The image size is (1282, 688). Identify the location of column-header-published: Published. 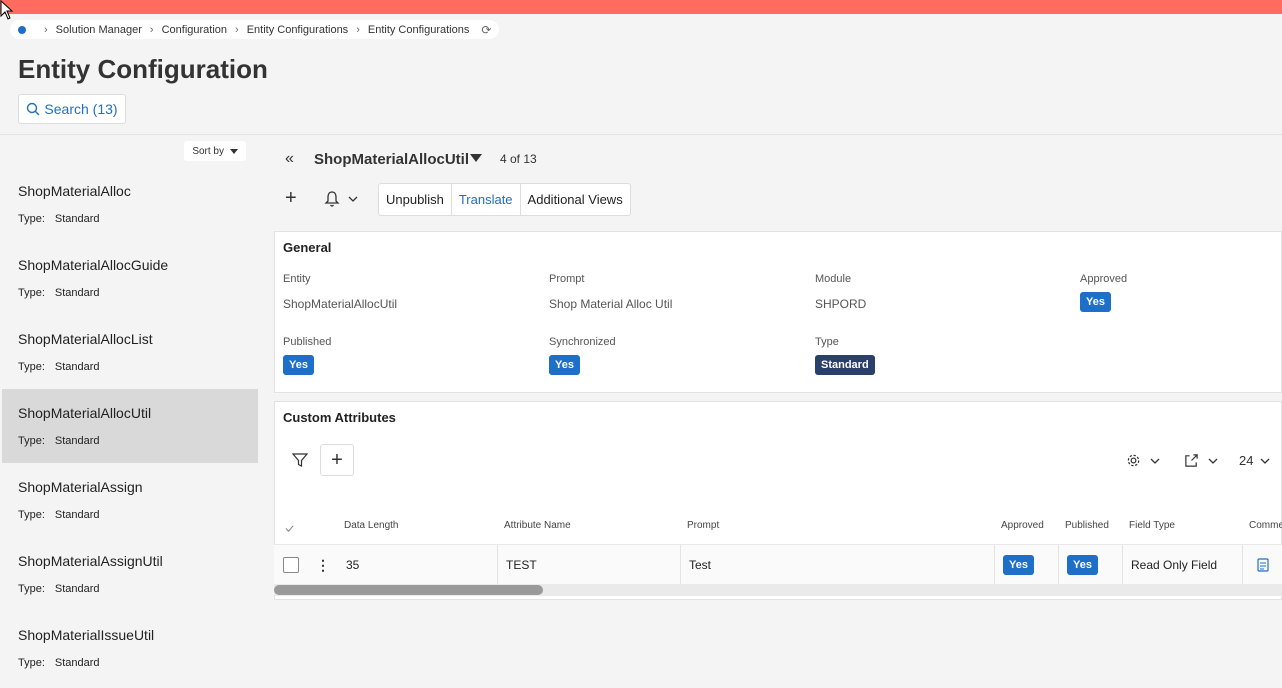
(1087, 525).